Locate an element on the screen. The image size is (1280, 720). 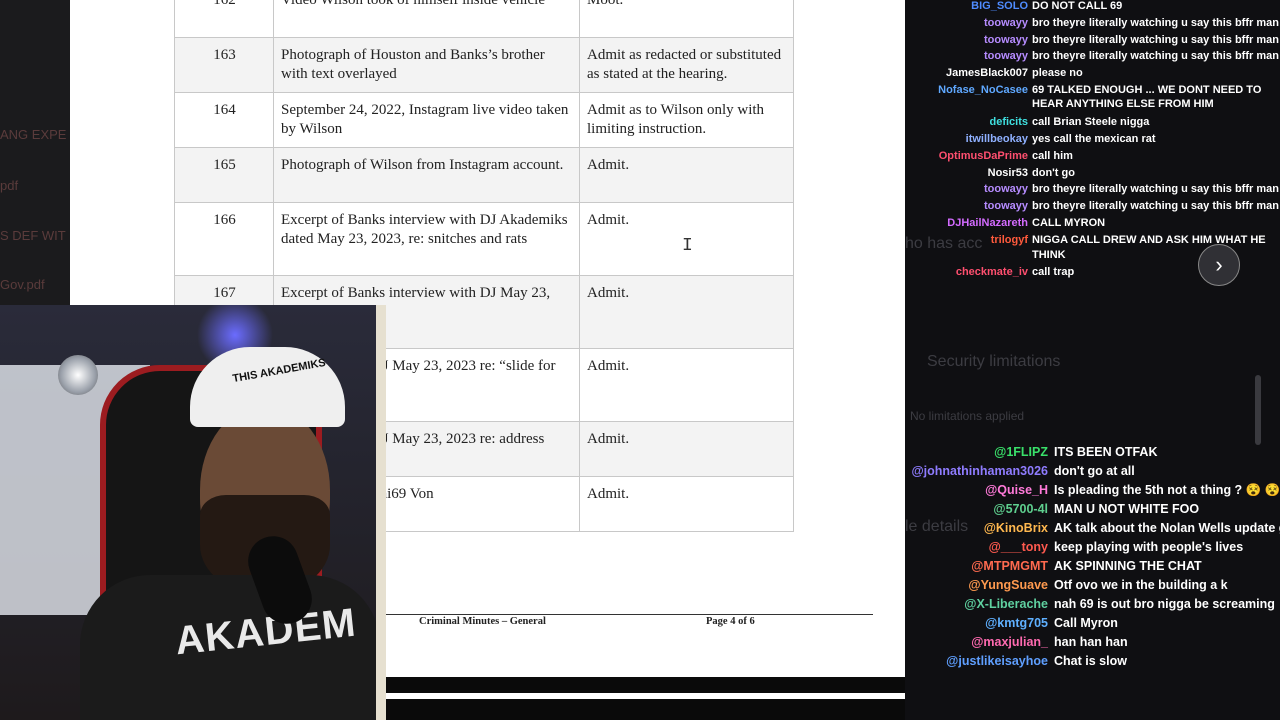
chat-username: @X-Liberache is located at coordinates (1006, 604).